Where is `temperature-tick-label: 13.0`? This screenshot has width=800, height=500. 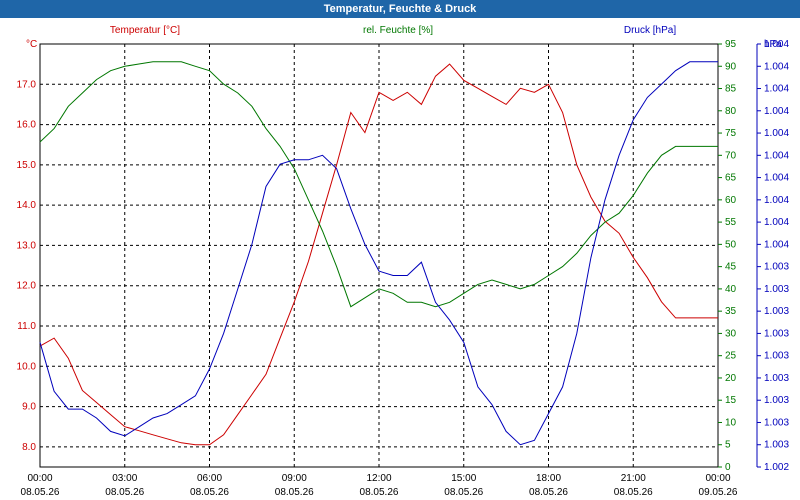 temperature-tick-label: 13.0 is located at coordinates (27, 245).